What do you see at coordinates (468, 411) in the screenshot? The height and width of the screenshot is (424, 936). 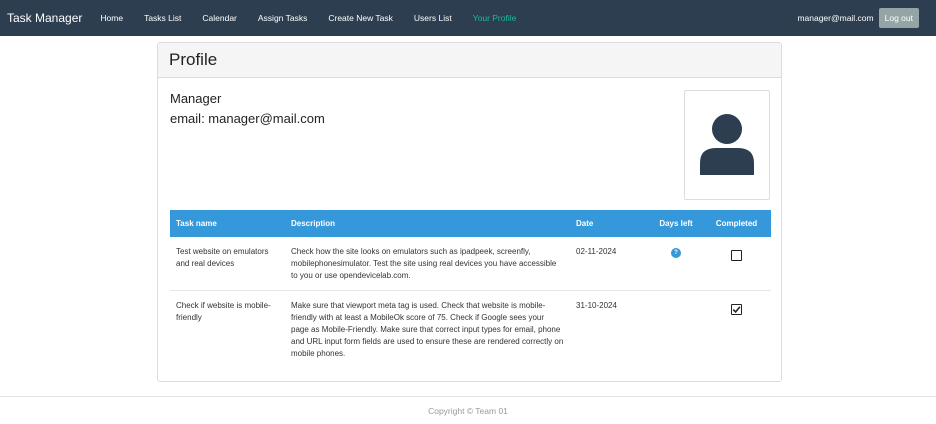 I see `footer-copyright: Copyright © Team 01` at bounding box center [468, 411].